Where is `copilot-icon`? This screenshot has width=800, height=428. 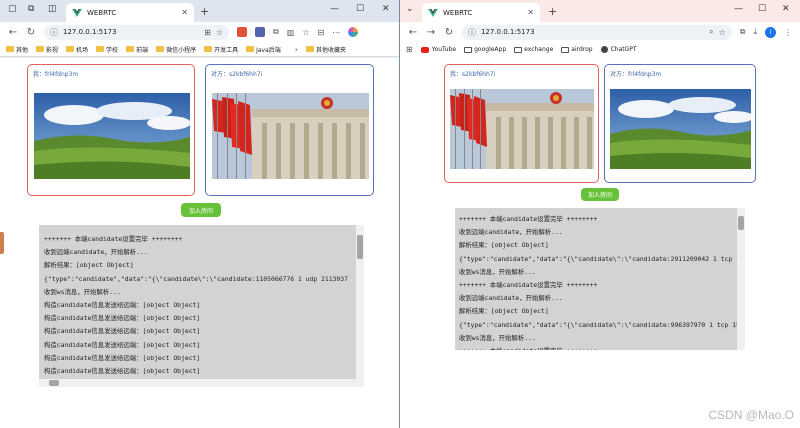 copilot-icon is located at coordinates (353, 32).